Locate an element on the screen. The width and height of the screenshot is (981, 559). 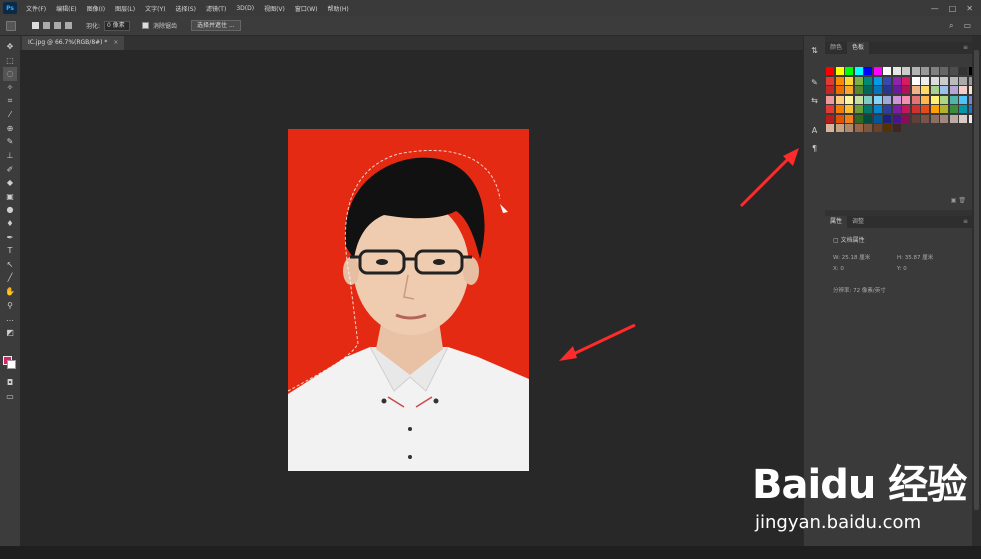
default-colors-icon: ◩ is located at coordinates (10, 332).